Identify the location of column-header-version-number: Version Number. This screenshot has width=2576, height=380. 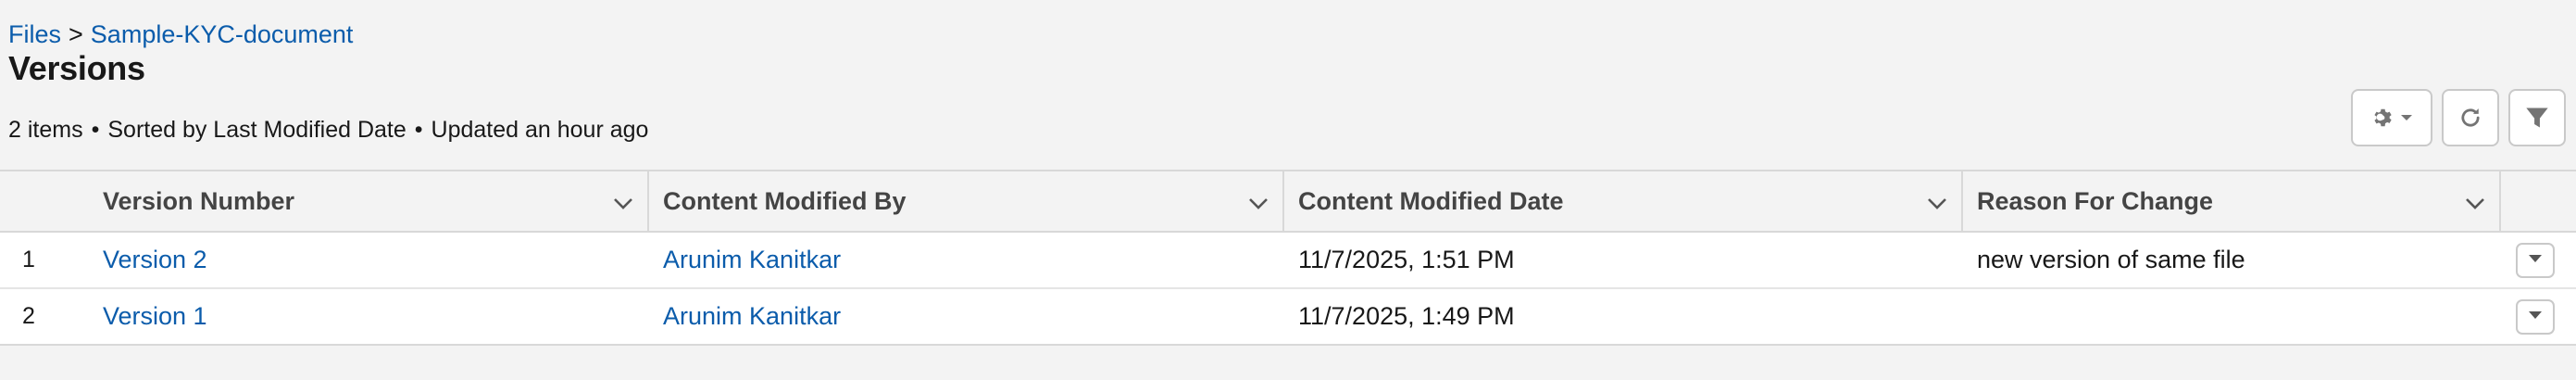
(375, 201).